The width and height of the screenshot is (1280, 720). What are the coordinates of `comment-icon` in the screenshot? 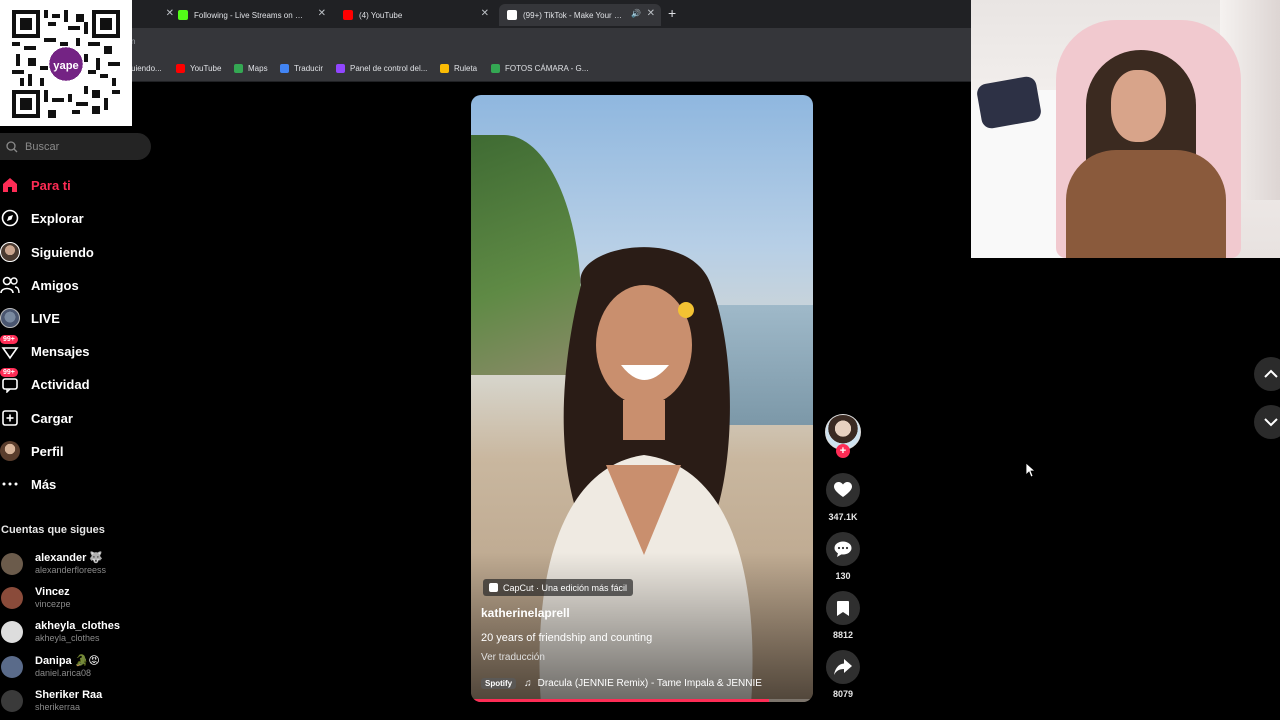 It's located at (843, 549).